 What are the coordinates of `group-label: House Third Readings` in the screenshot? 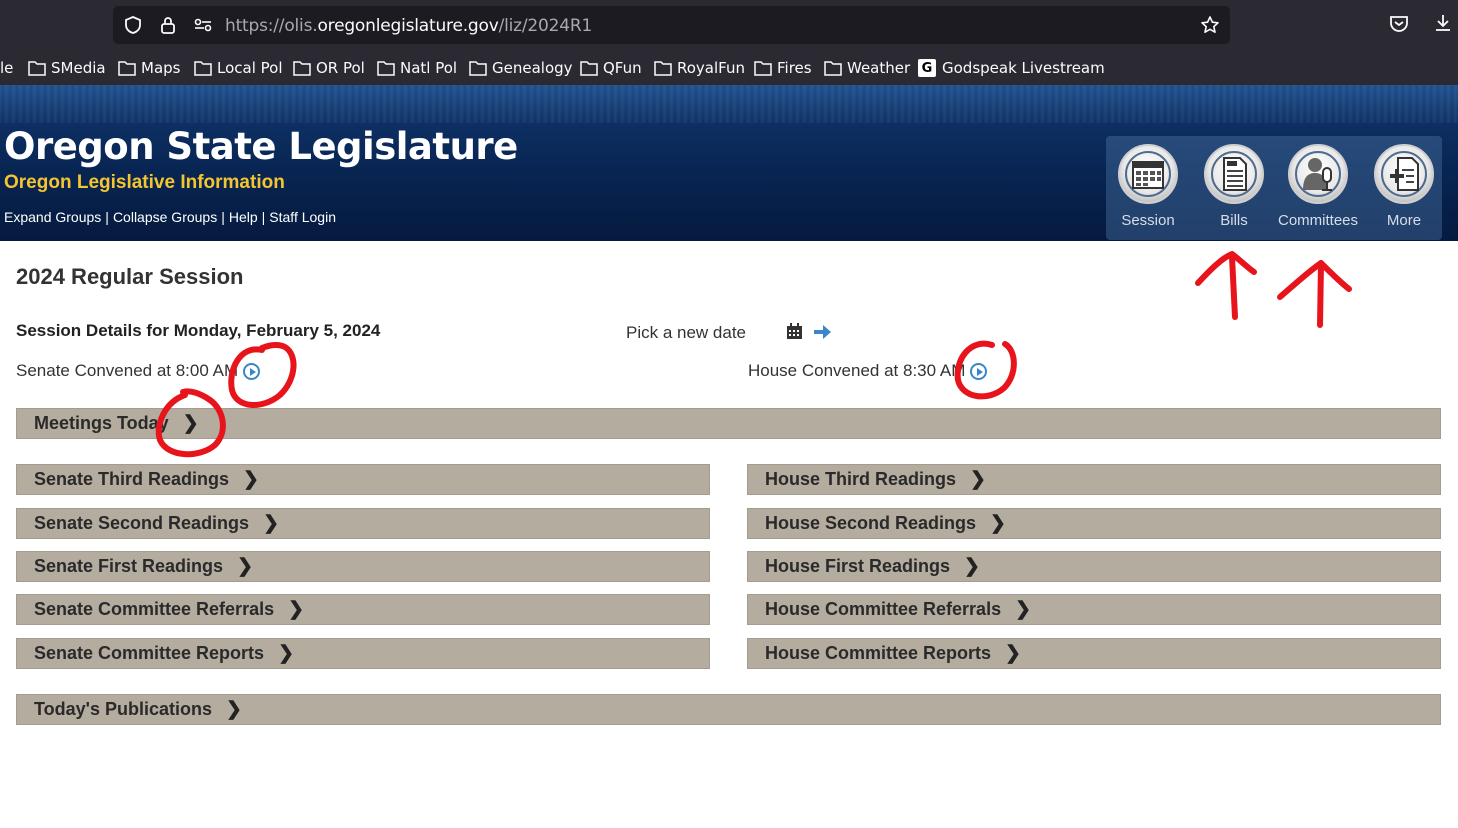 It's located at (861, 479).